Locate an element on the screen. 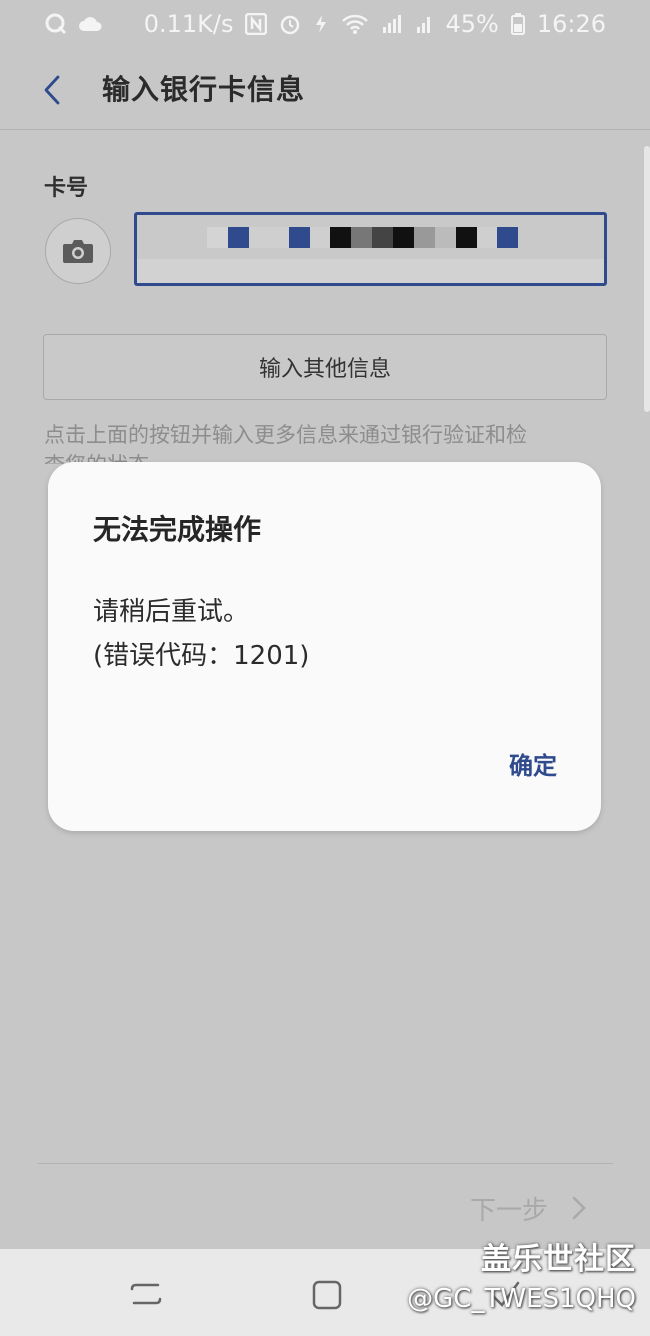 This screenshot has height=1336, width=650. next-button: 下一步 is located at coordinates (528, 1208).